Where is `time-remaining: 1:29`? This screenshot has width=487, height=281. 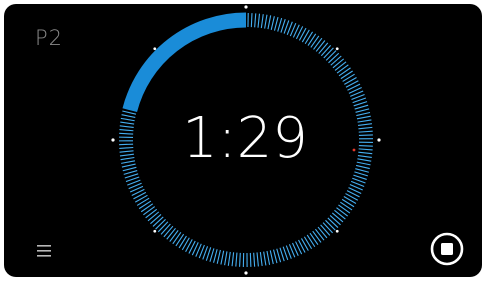
time-remaining: 1:29 is located at coordinates (245, 138).